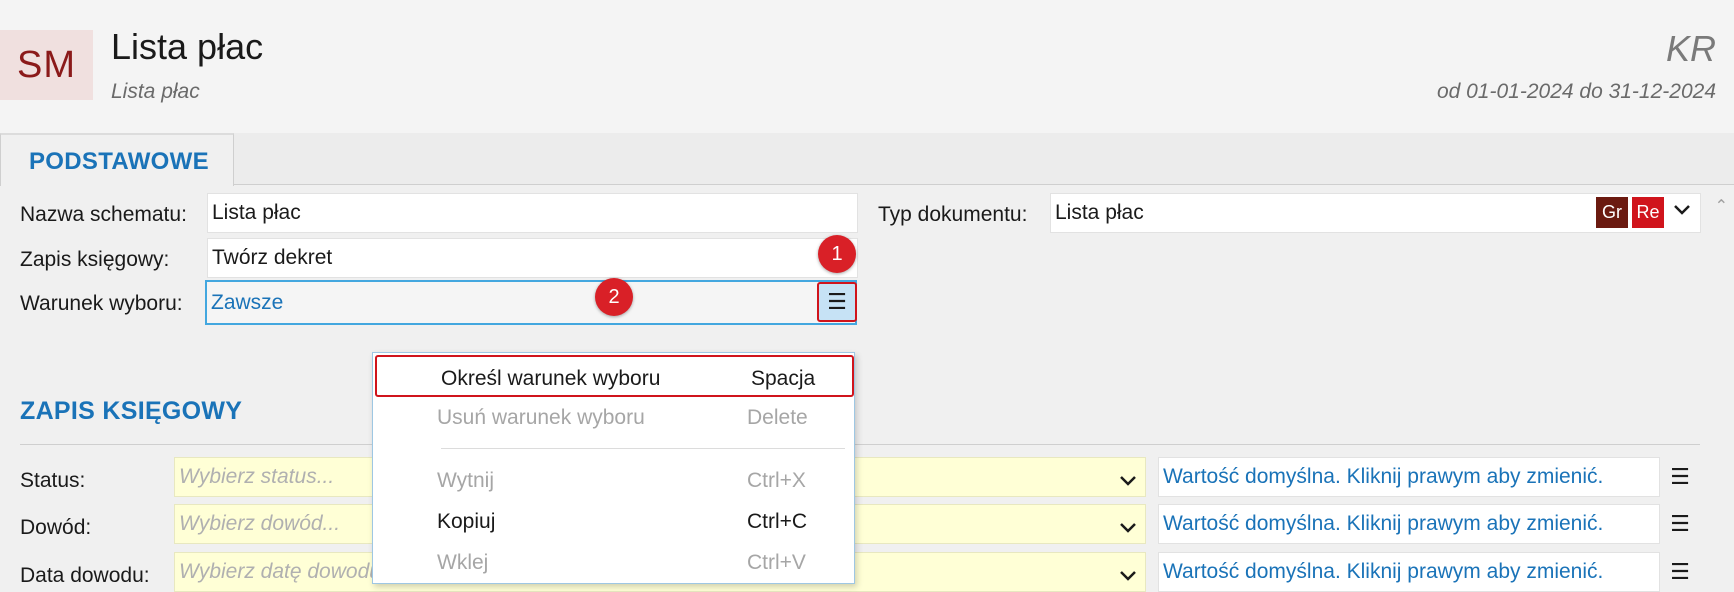 This screenshot has height=592, width=1734. Describe the element at coordinates (613, 521) in the screenshot. I see `menu-item-kopiuj: Kopiuj Ctrl+C` at that location.